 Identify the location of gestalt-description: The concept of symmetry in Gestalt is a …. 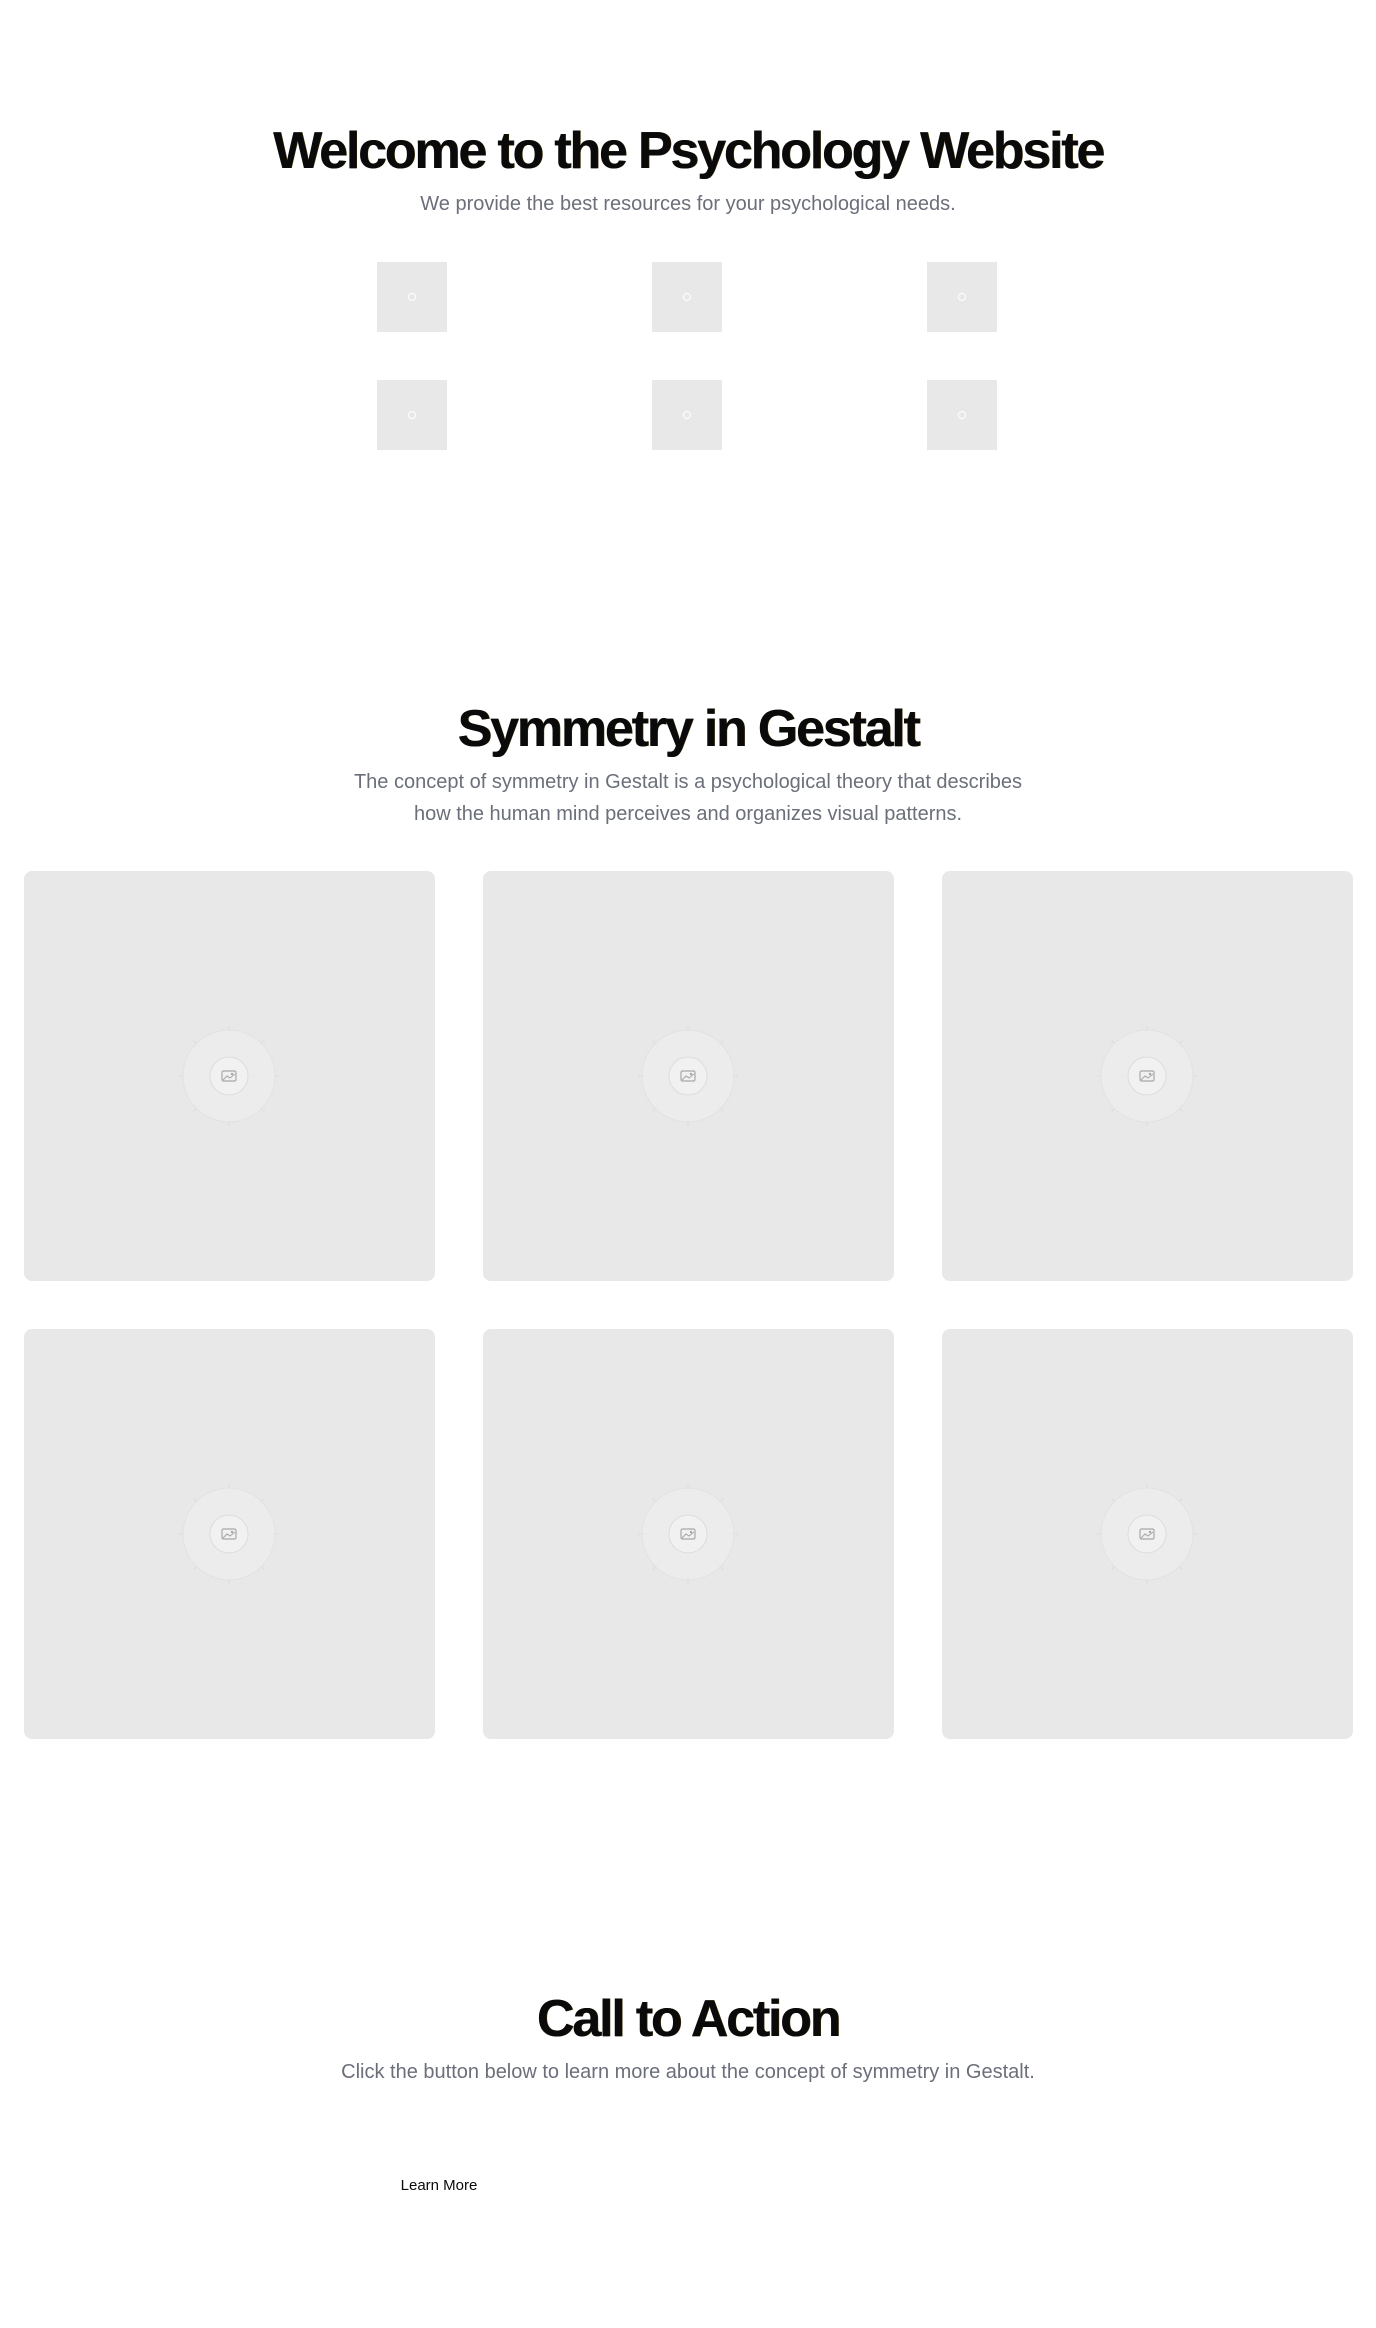
(688, 798).